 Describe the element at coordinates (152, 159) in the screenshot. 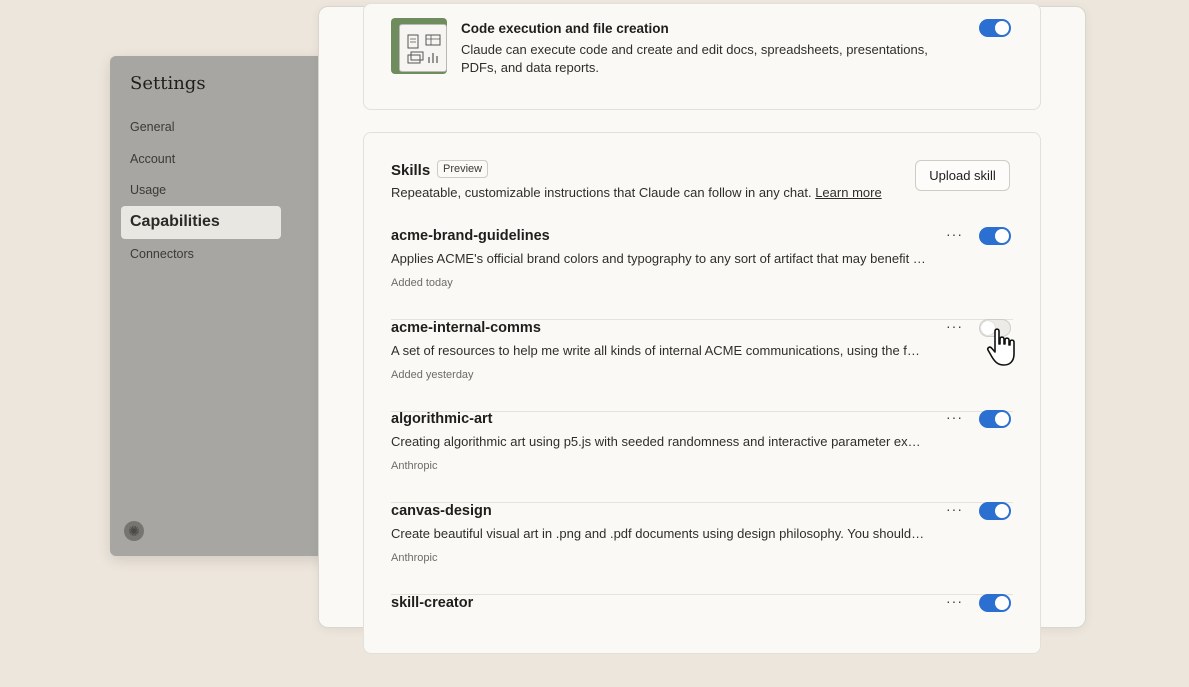

I see `nav-item-account: Account` at that location.